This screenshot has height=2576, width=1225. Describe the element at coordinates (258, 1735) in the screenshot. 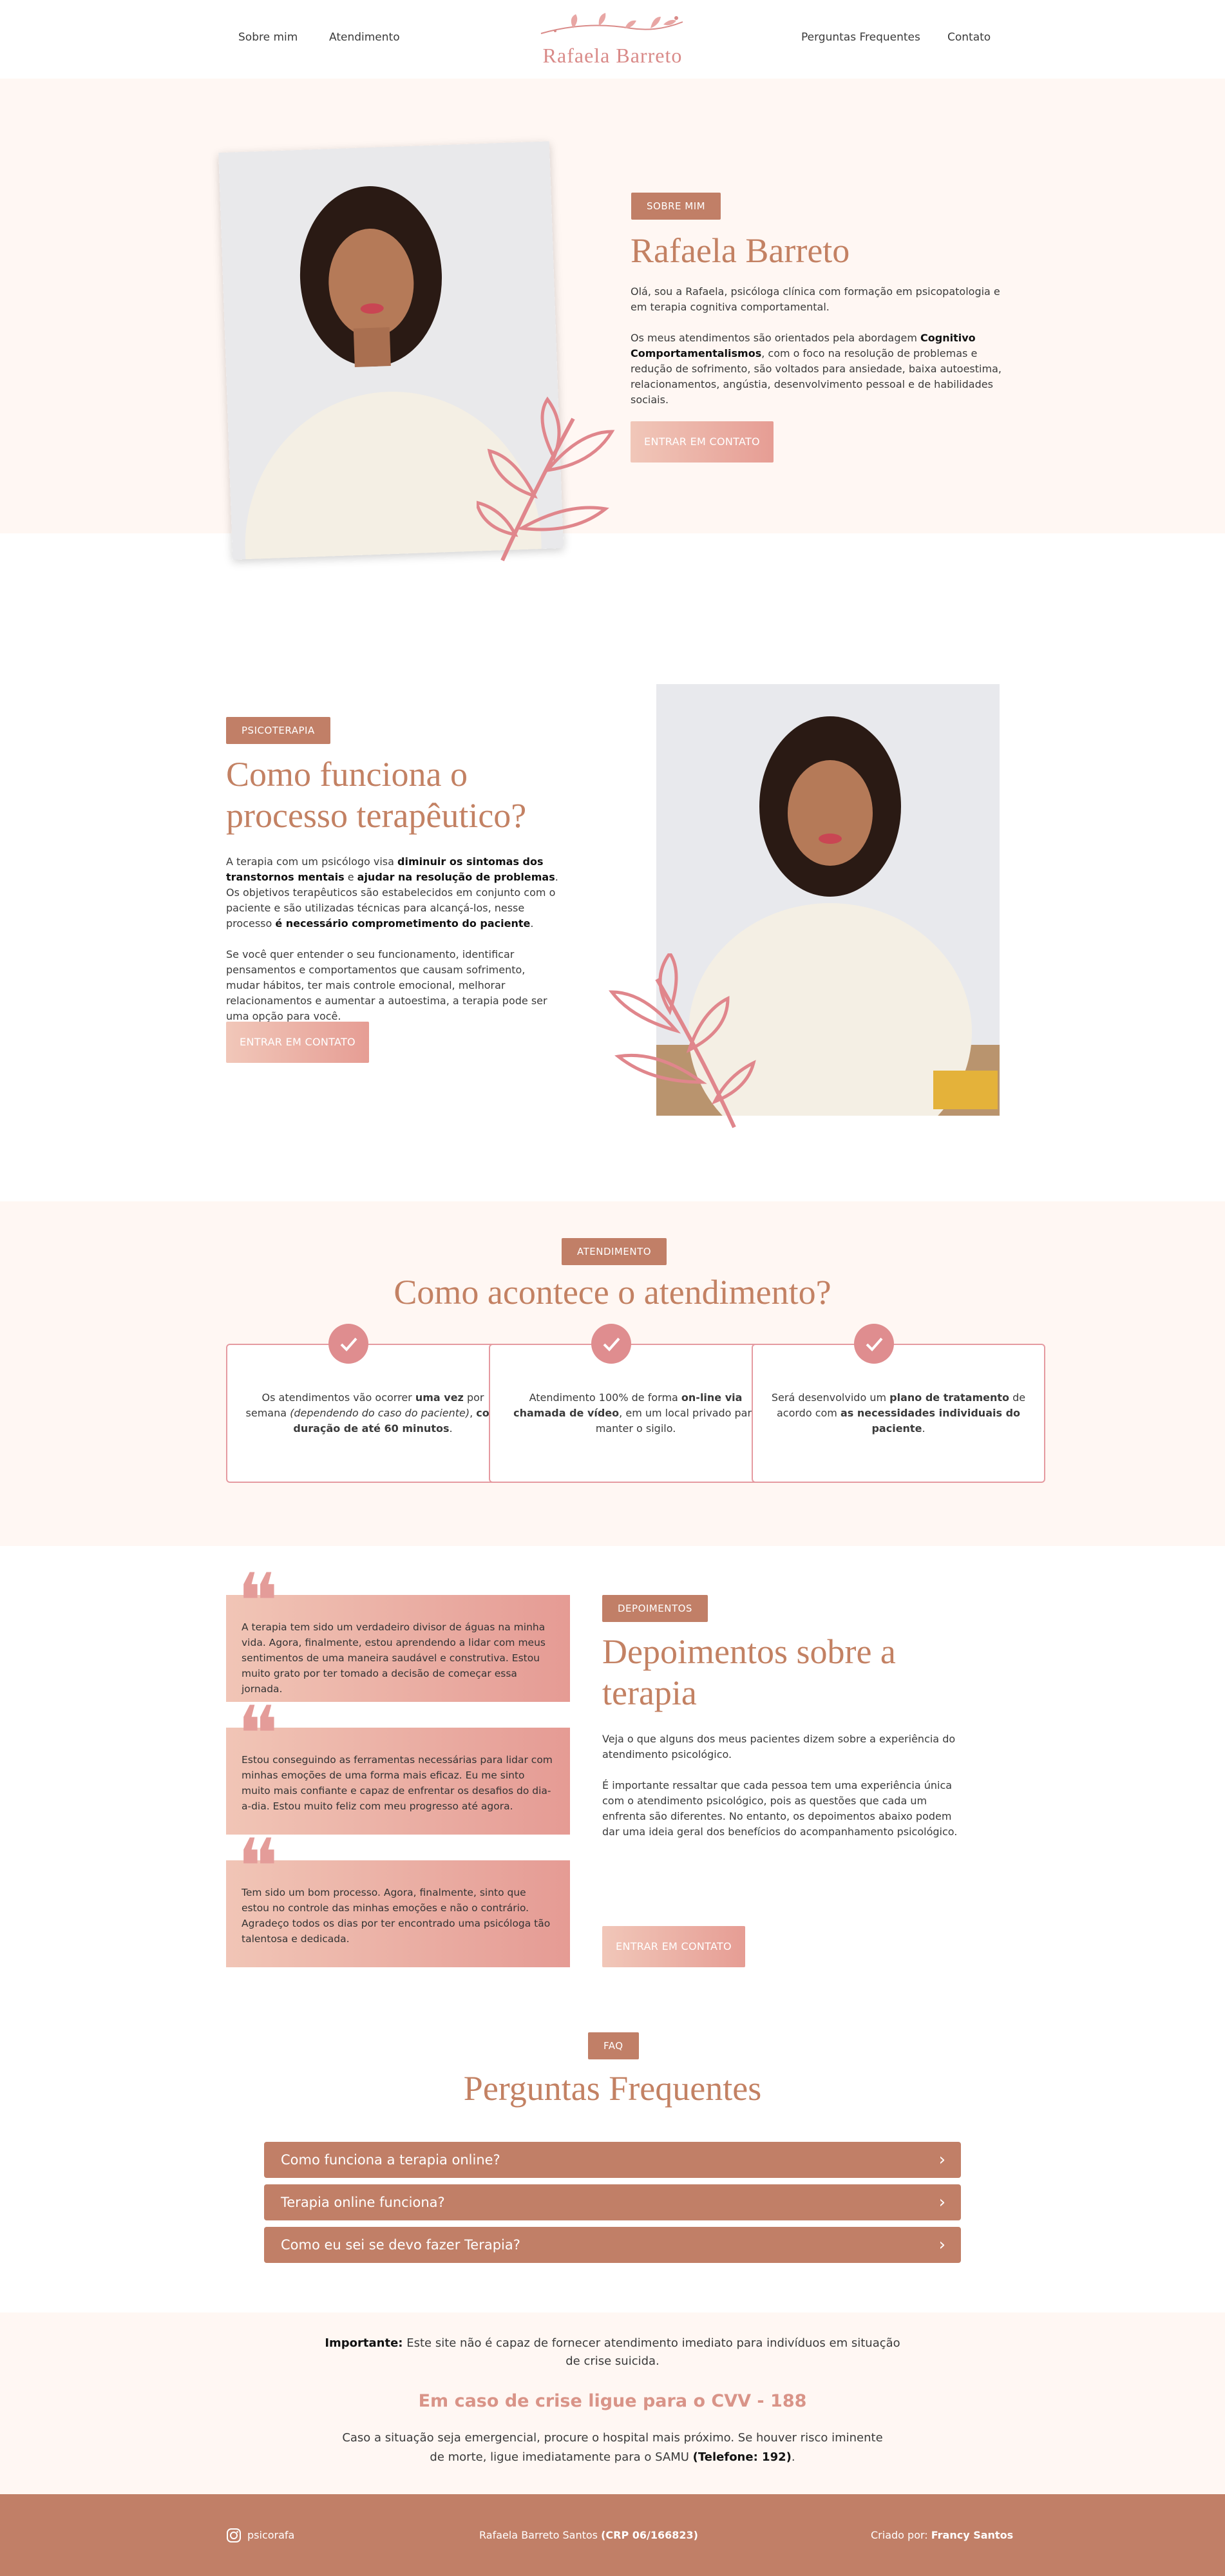

I see `quote-icon-2: ❝` at that location.